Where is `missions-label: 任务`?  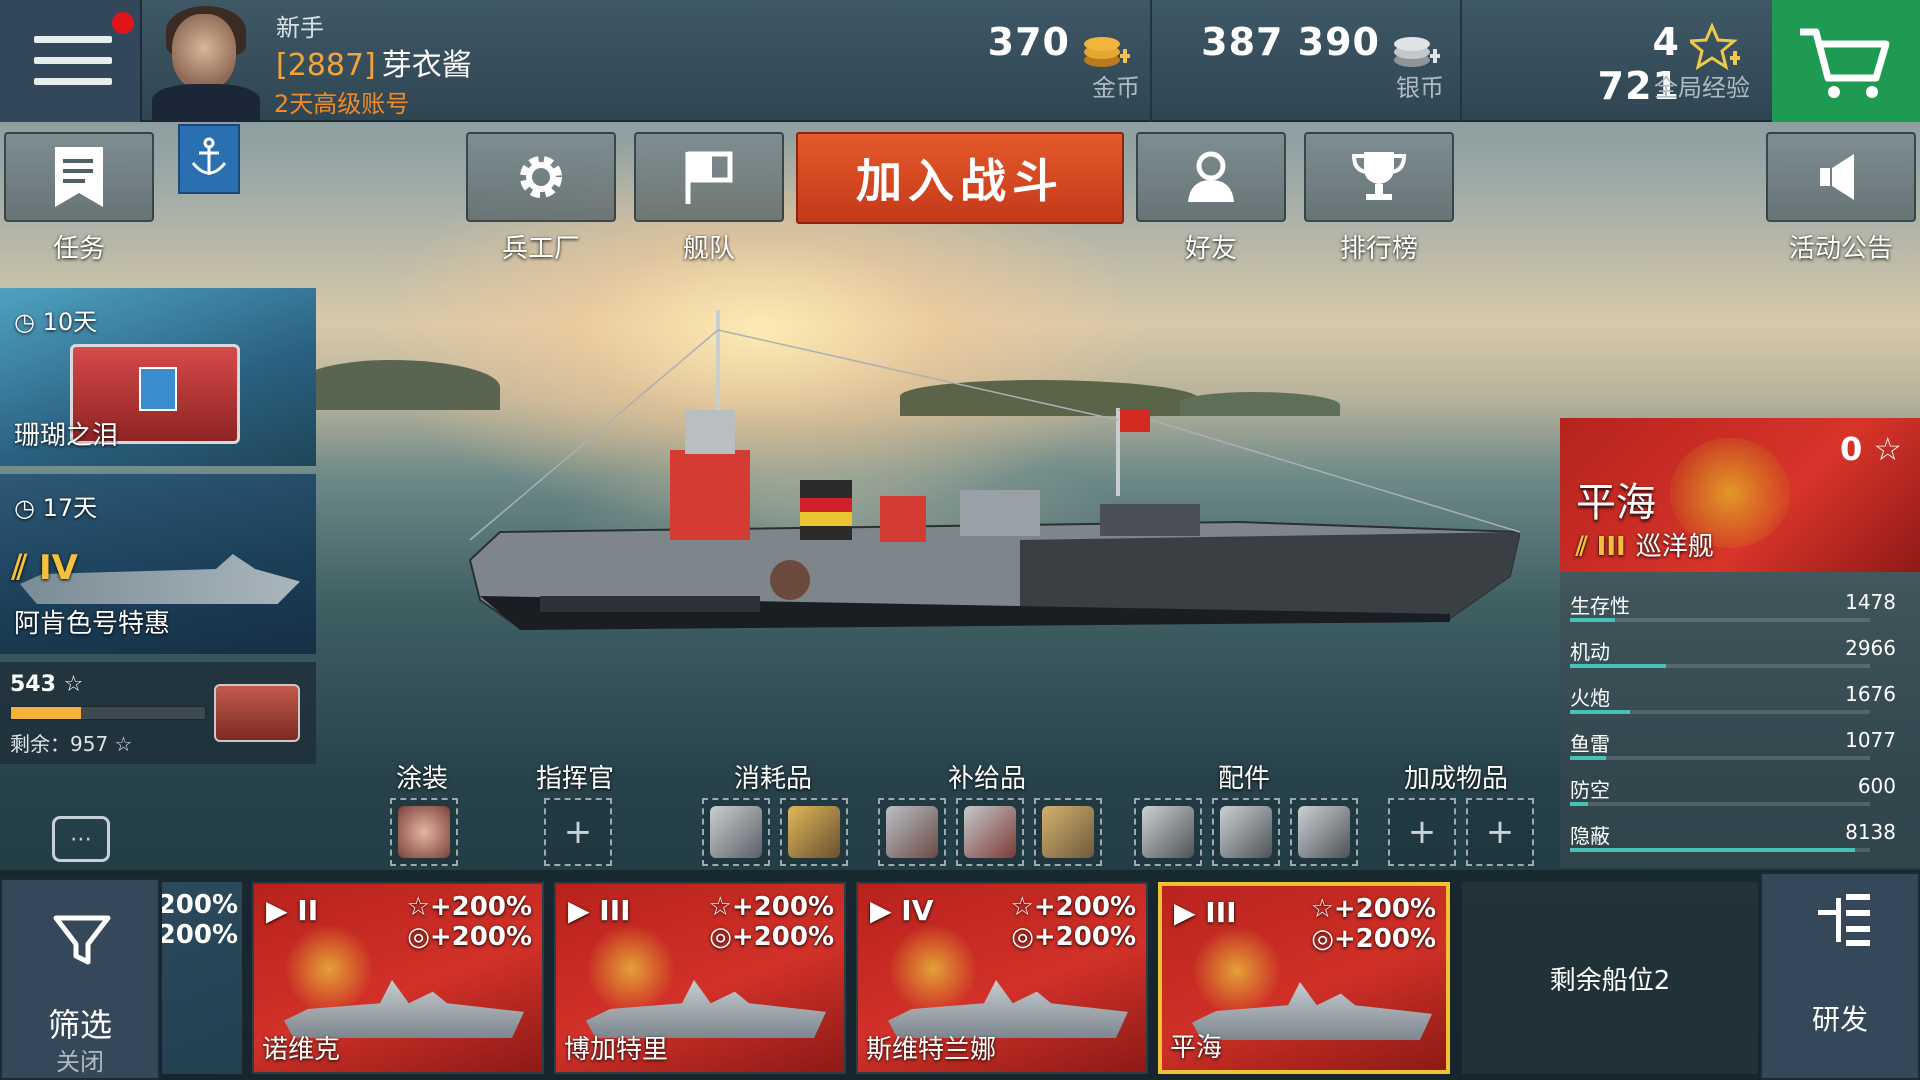
missions-label: 任务 is located at coordinates (78, 249).